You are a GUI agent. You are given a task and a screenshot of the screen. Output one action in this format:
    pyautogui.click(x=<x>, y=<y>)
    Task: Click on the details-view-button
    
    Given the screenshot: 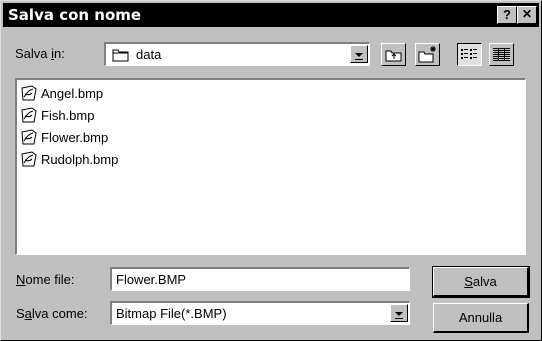 What is the action you would take?
    pyautogui.click(x=501, y=54)
    